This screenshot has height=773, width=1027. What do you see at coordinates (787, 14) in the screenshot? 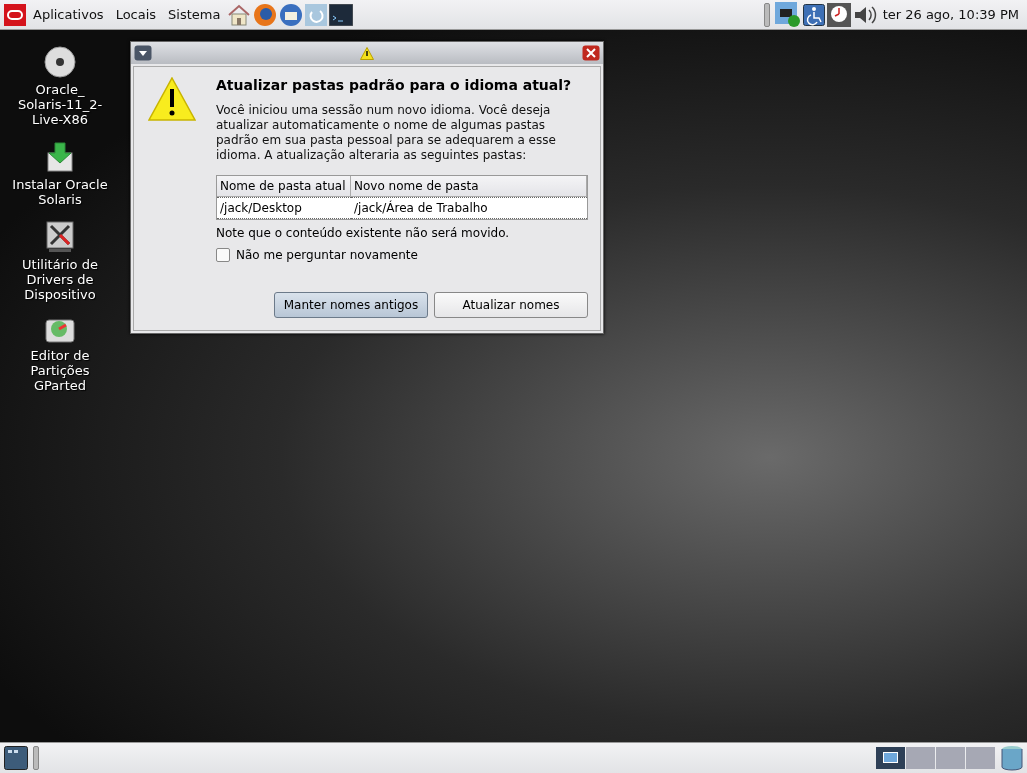
I see `network-icon` at bounding box center [787, 14].